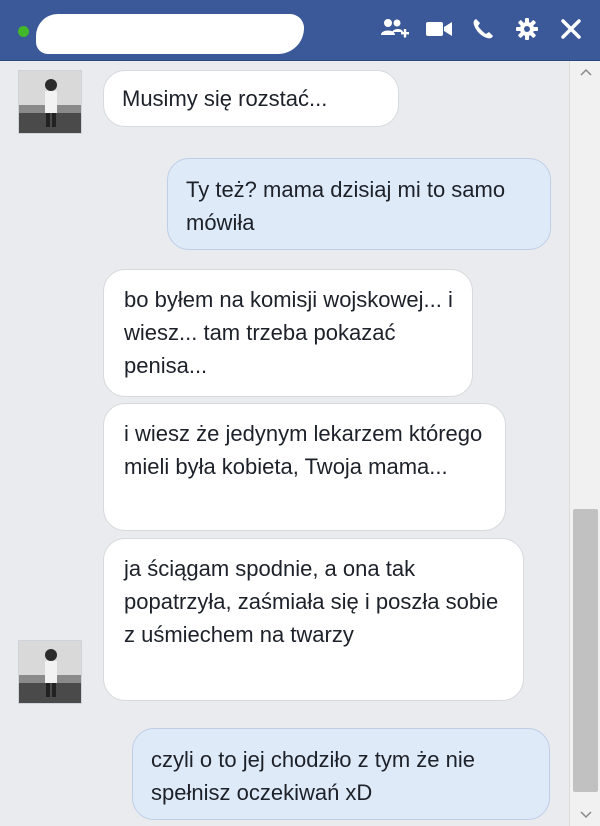 The image size is (600, 826). Describe the element at coordinates (23, 31) in the screenshot. I see `online-status-indicator` at that location.